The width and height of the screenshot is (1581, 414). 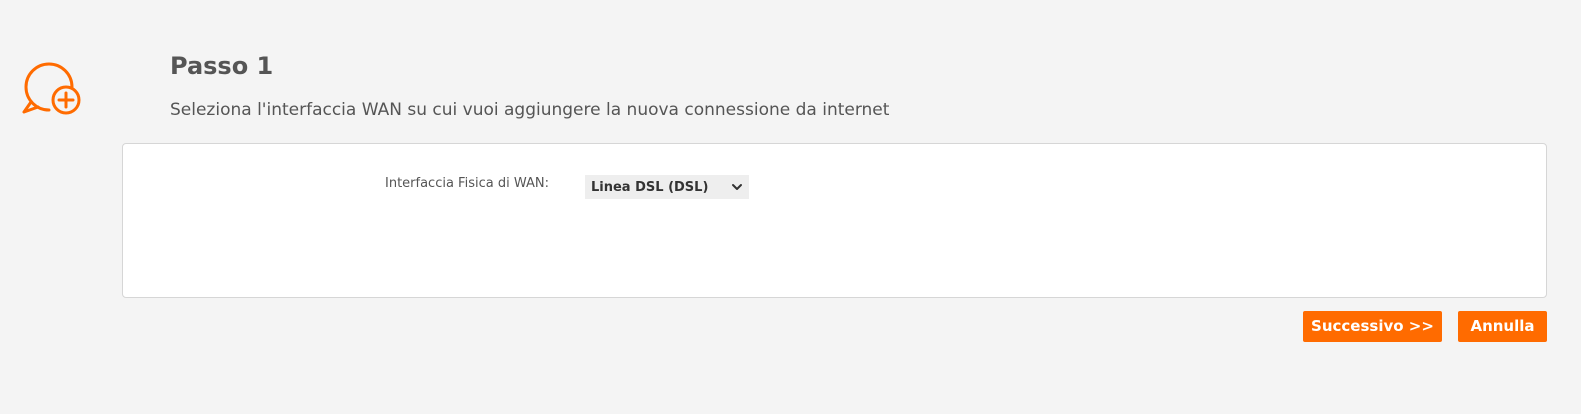 I want to click on chevron-down-icon, so click(x=737, y=187).